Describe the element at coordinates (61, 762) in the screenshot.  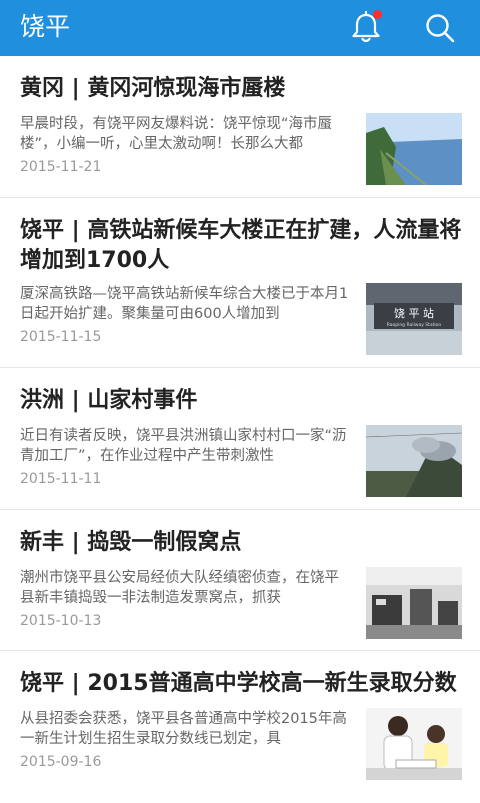
I see `article-date: 2015-09-16` at that location.